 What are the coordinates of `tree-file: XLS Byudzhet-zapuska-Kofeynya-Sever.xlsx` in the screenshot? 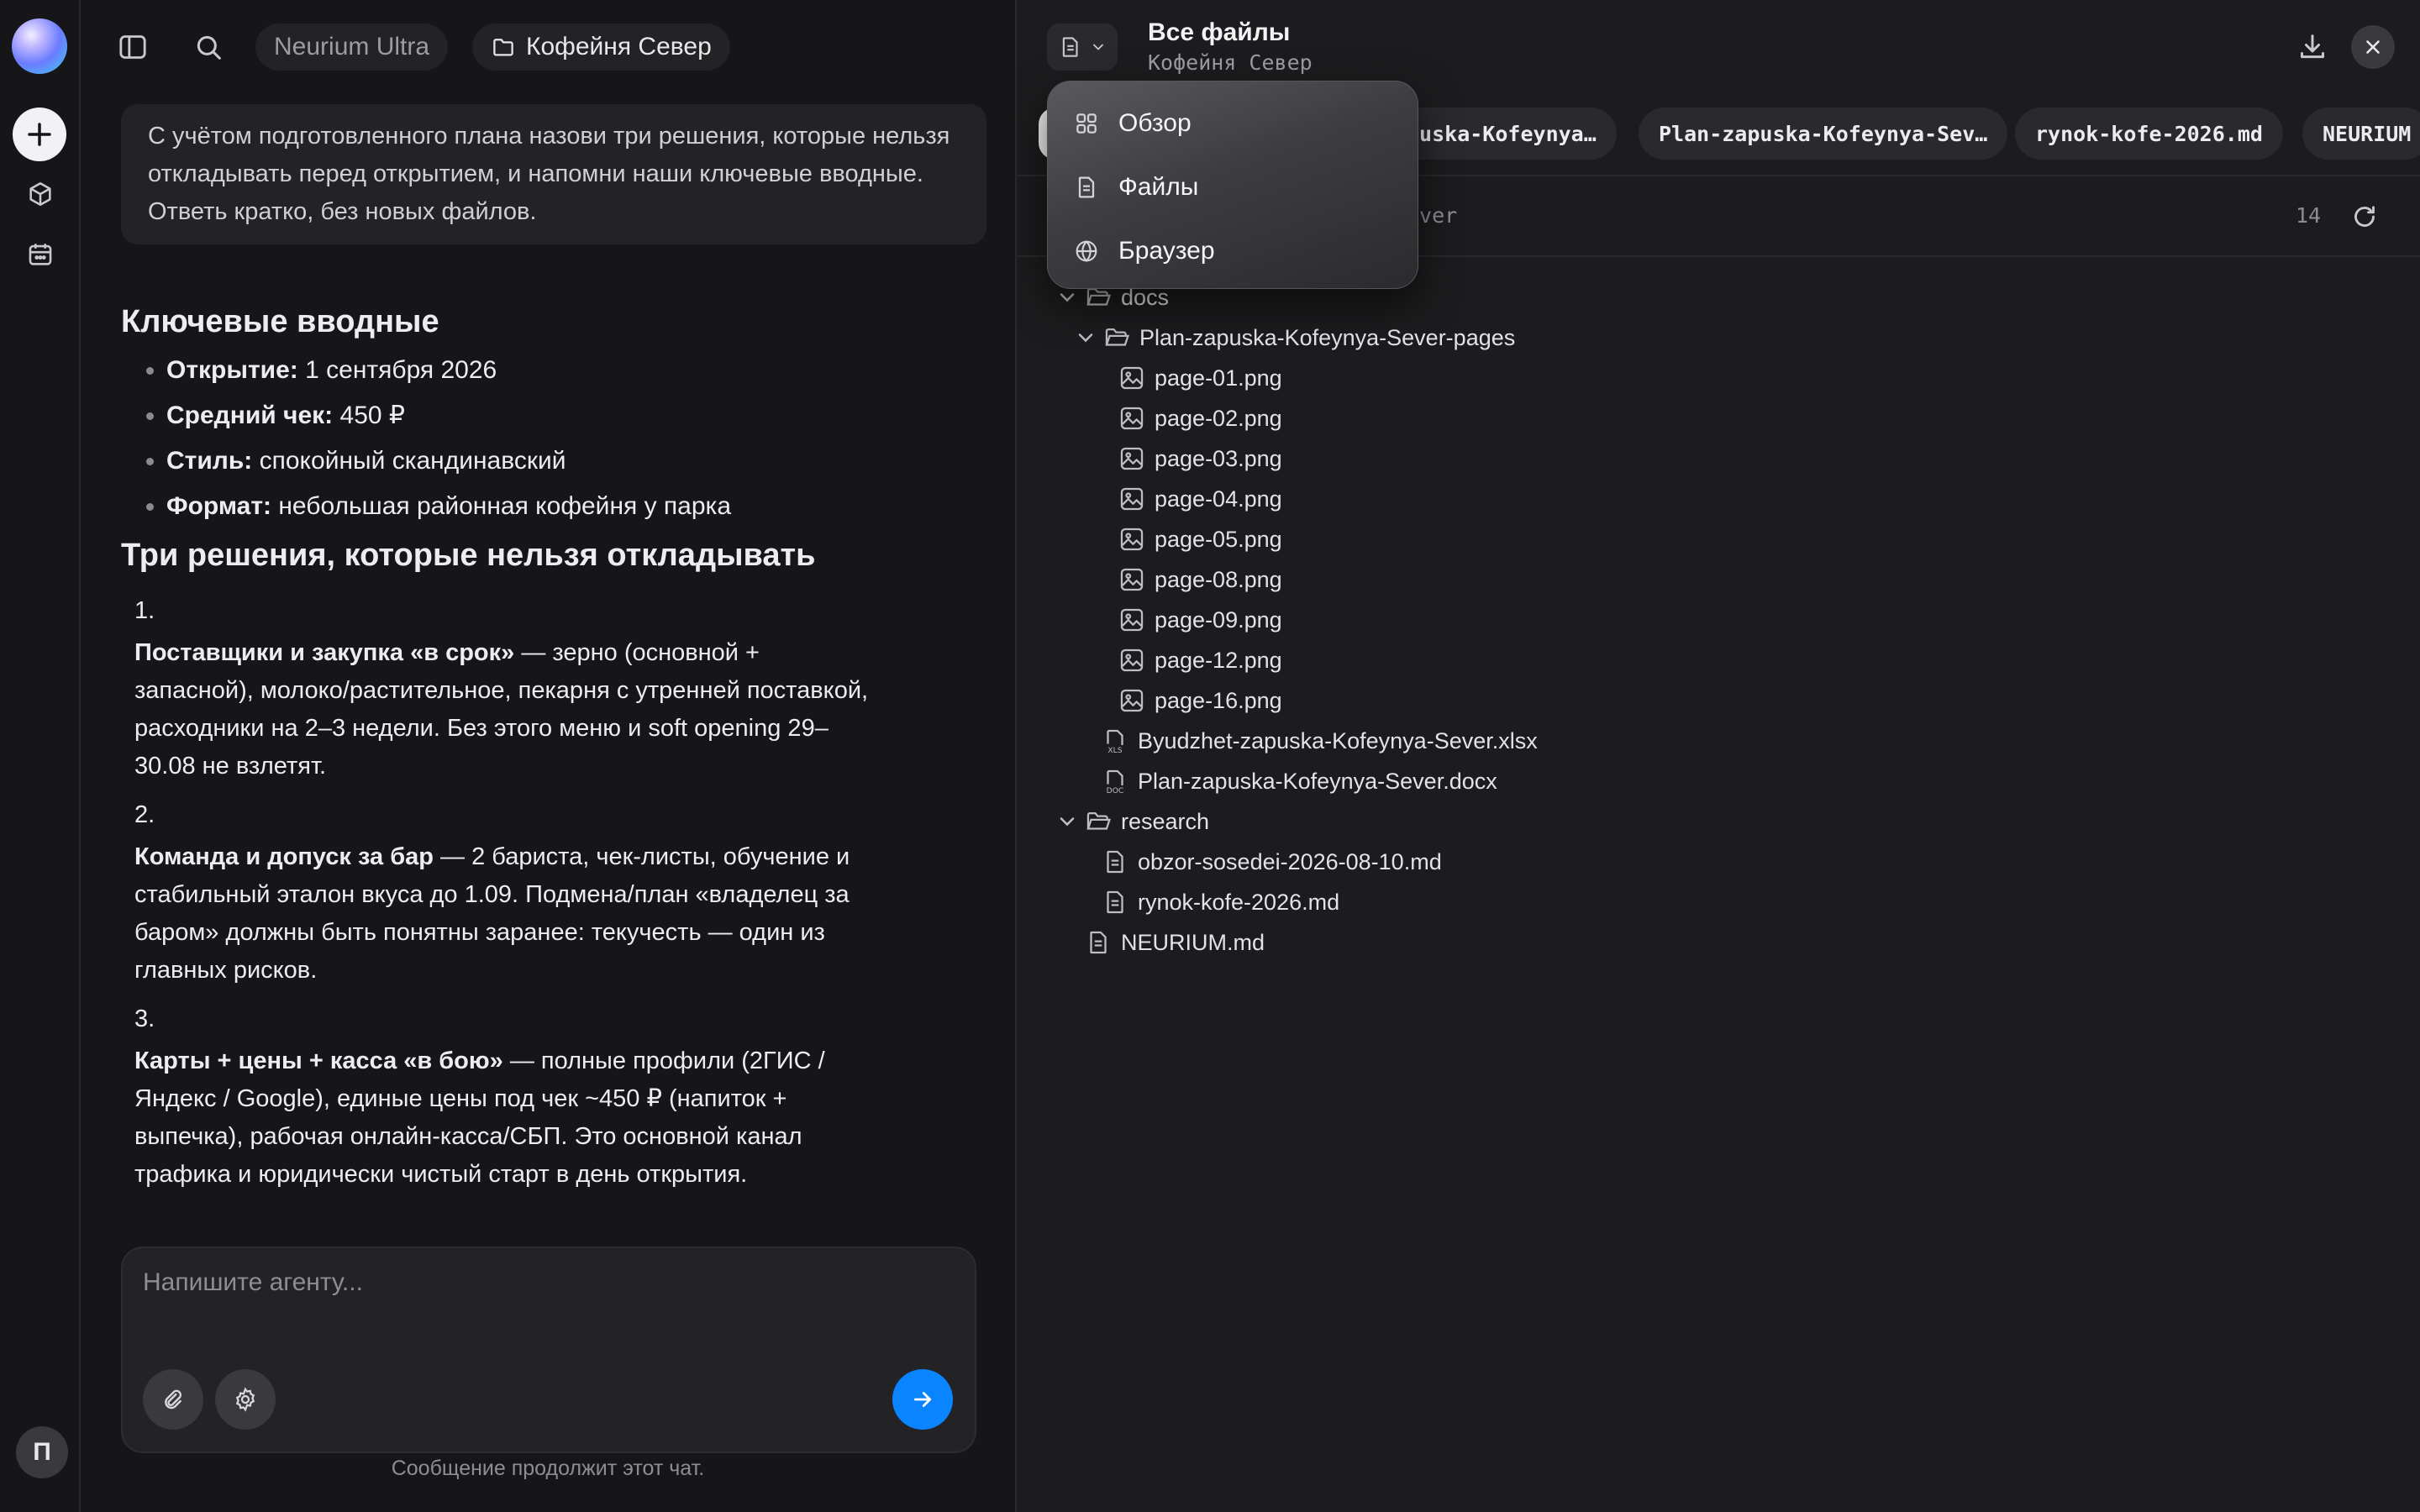 It's located at (1319, 741).